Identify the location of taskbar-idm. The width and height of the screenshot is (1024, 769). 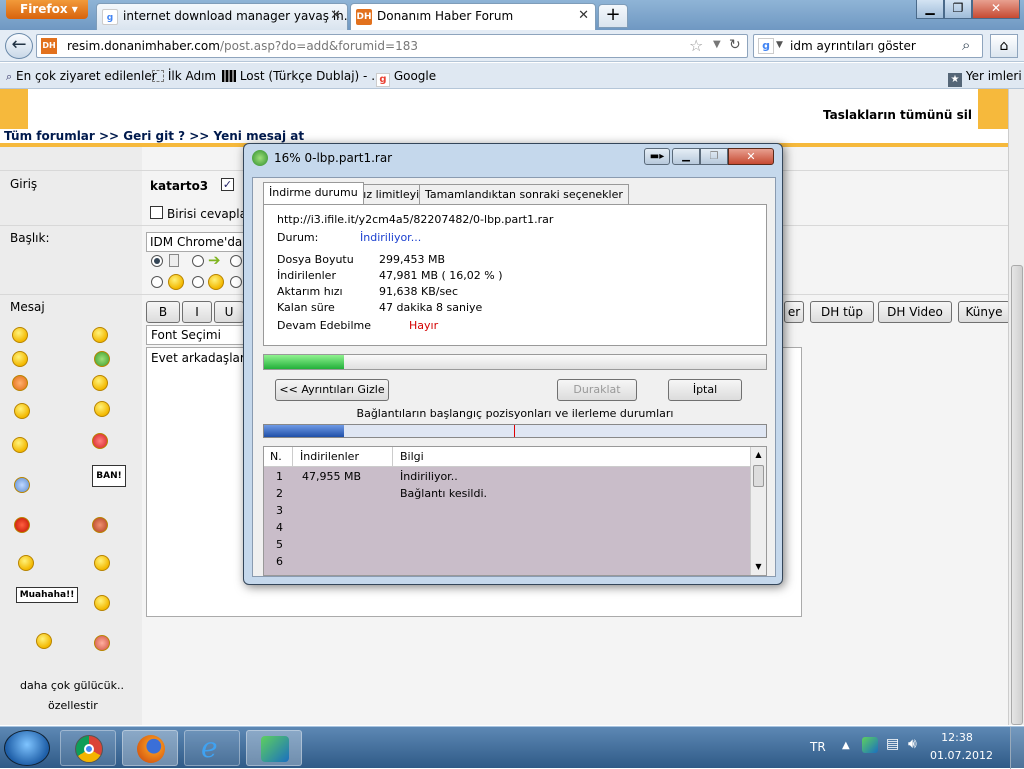
(274, 748).